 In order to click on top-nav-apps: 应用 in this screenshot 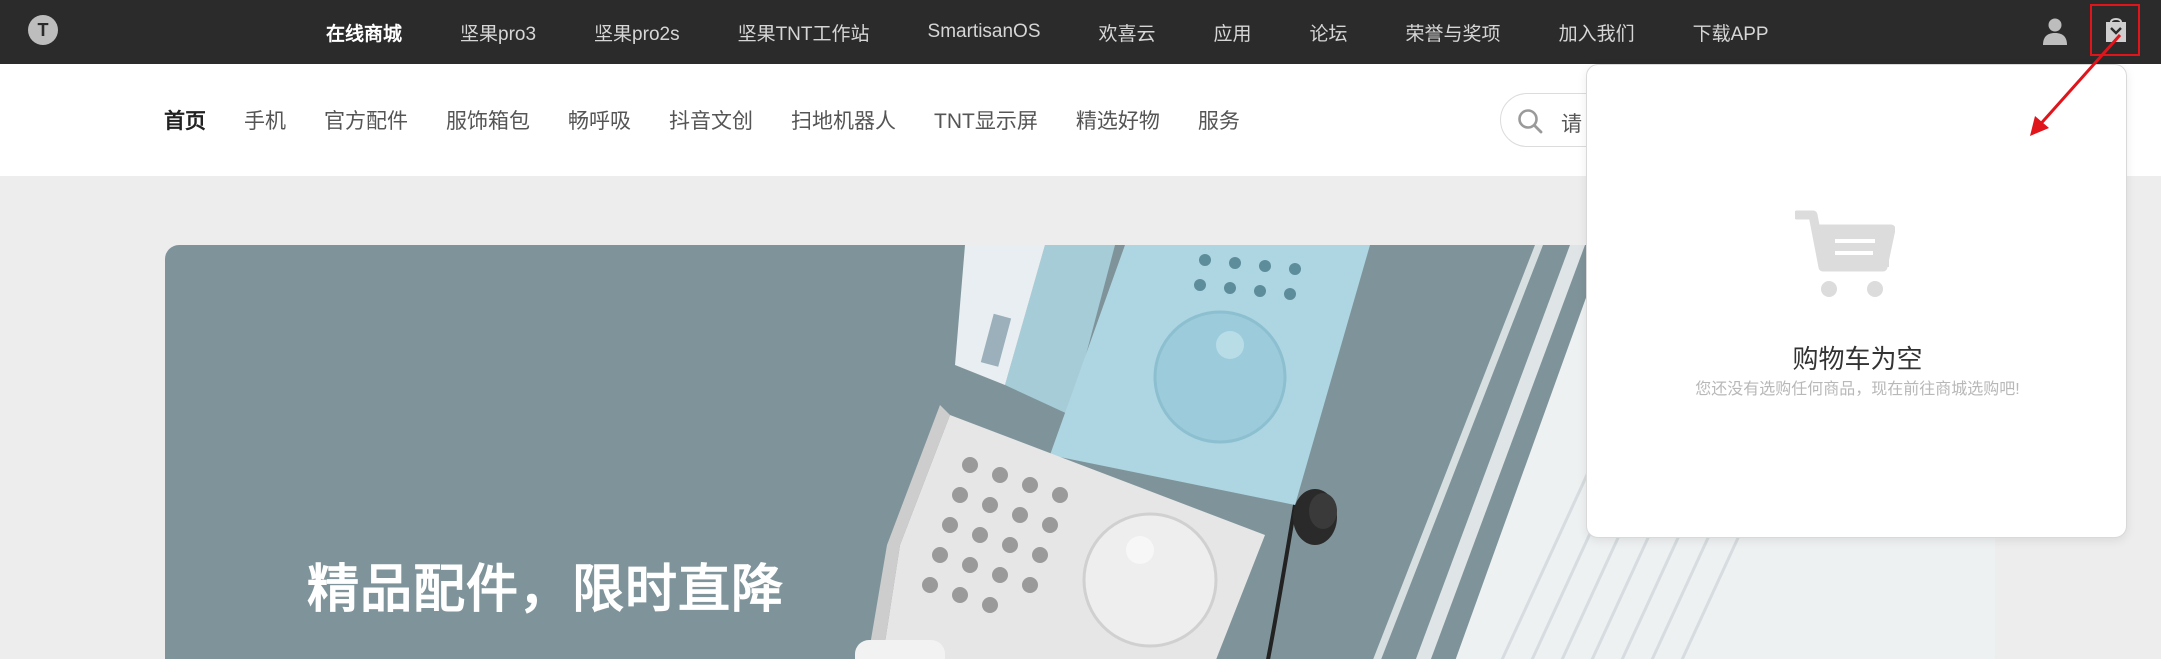, I will do `click(1233, 32)`.